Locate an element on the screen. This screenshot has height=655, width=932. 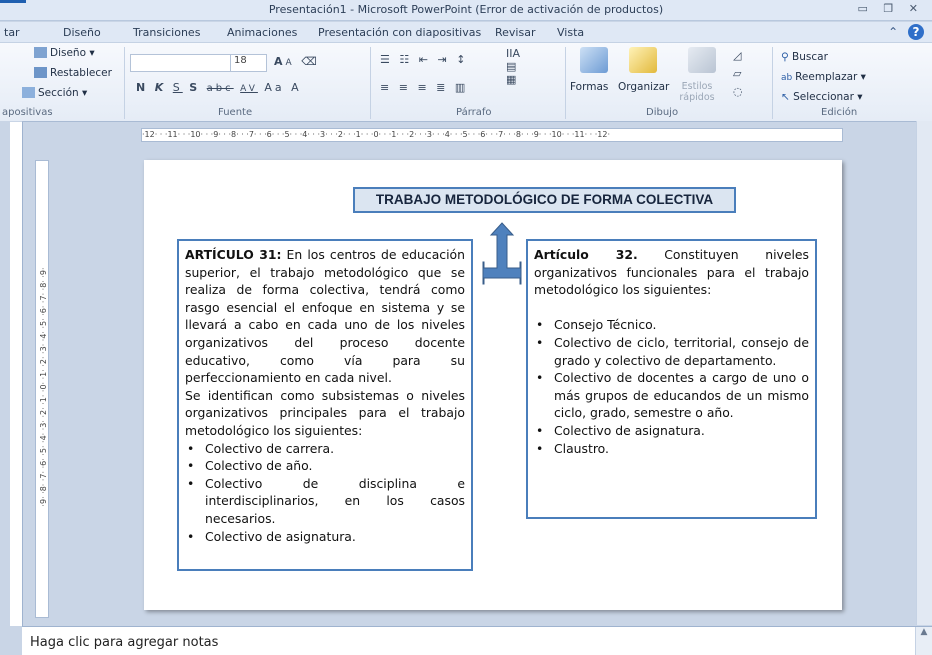
justify-icon: ≣ is located at coordinates (442, 87).